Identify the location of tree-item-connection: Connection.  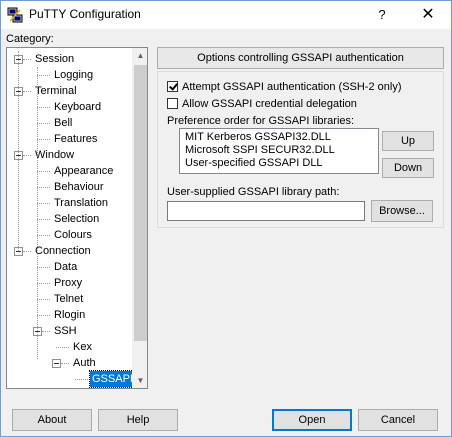
(63, 251).